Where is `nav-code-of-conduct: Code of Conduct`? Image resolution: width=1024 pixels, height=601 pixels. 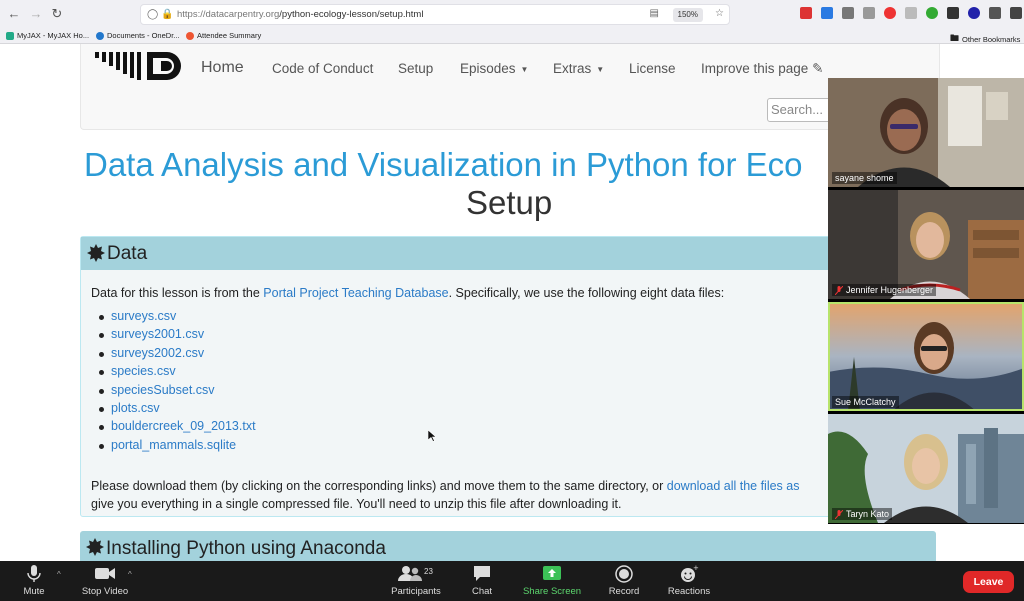
nav-code-of-conduct: Code of Conduct is located at coordinates (322, 68).